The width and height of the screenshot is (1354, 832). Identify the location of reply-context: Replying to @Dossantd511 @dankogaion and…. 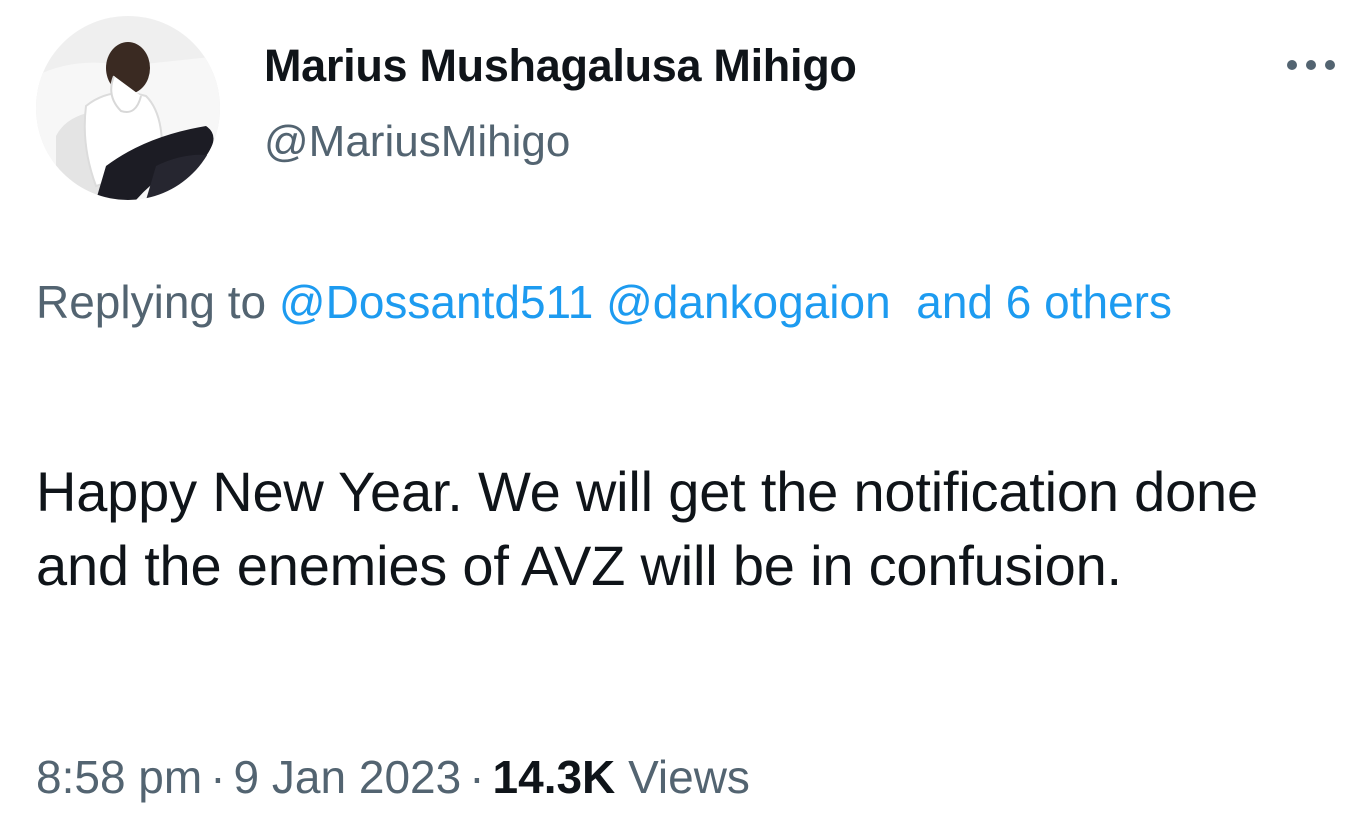
(656, 302).